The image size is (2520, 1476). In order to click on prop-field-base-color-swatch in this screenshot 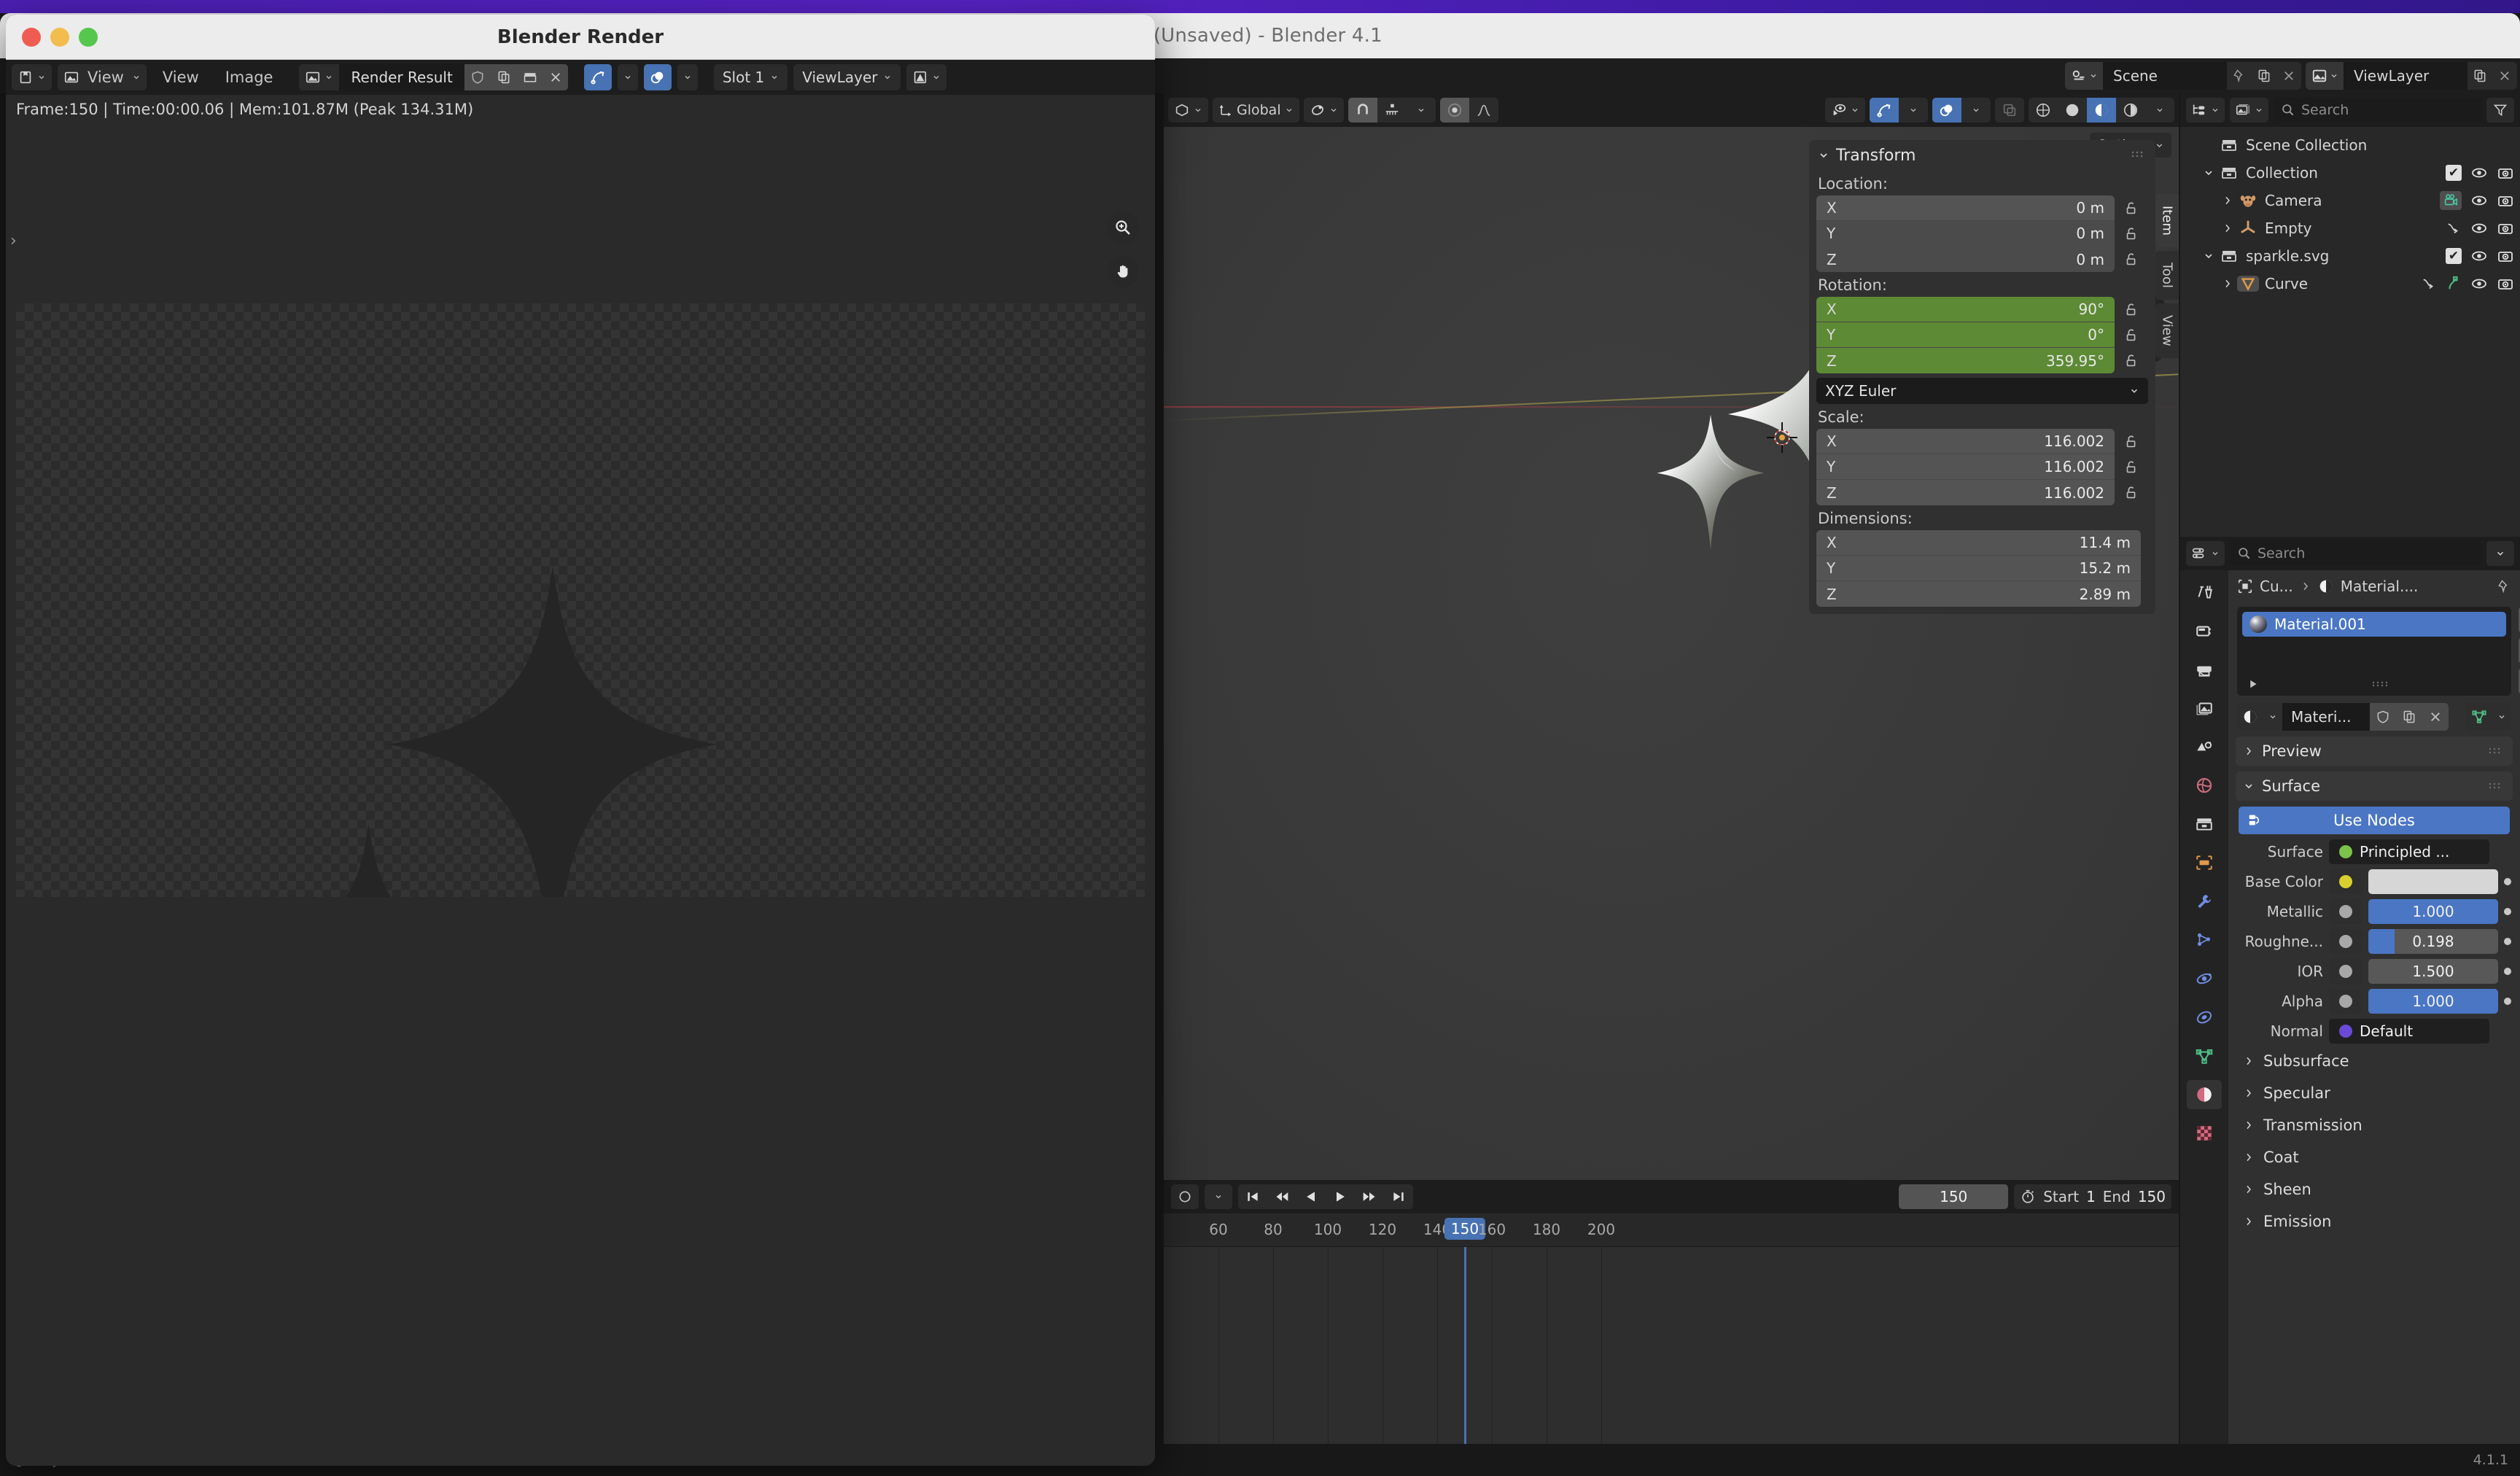, I will do `click(2433, 881)`.